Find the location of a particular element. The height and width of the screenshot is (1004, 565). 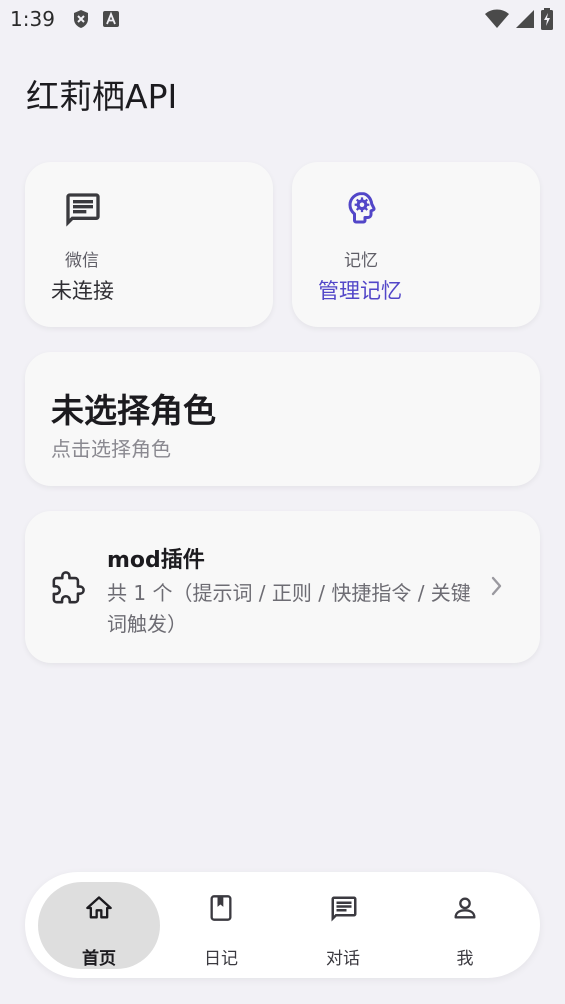

nav-item-me: 我 is located at coordinates (465, 925).